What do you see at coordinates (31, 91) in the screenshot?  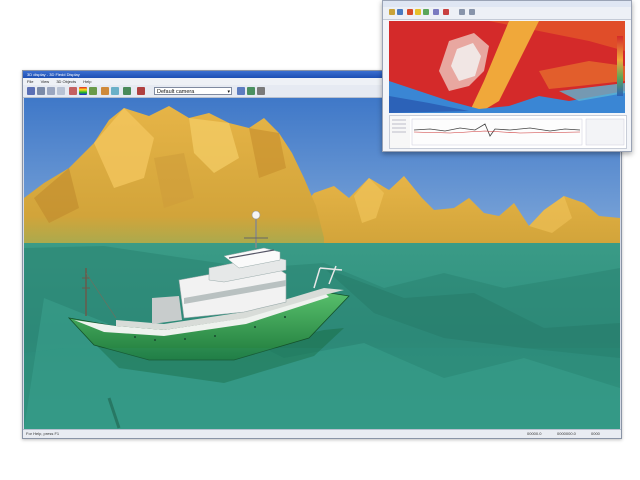 I see `cube-icon` at bounding box center [31, 91].